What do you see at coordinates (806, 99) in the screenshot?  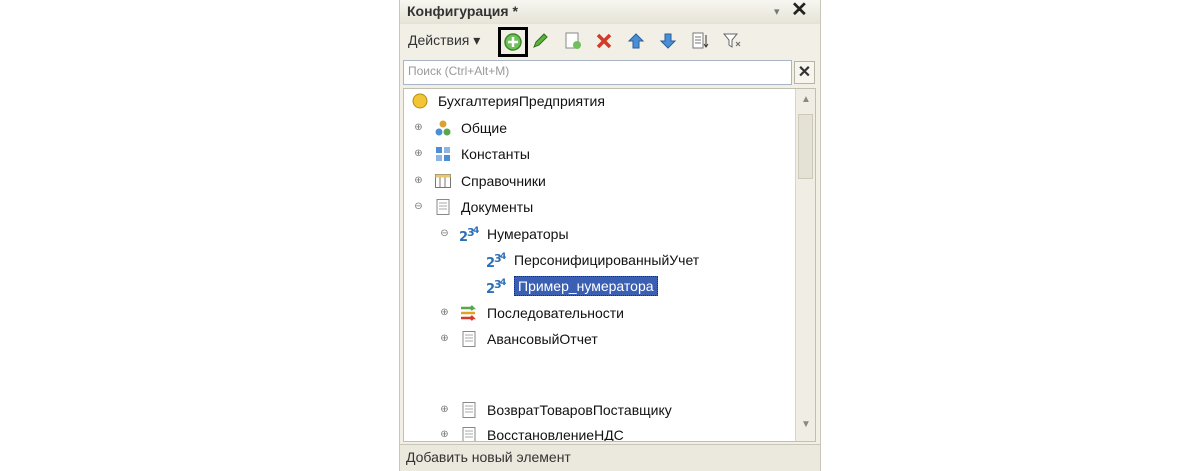 I see `scroll-up-icon: ▲` at bounding box center [806, 99].